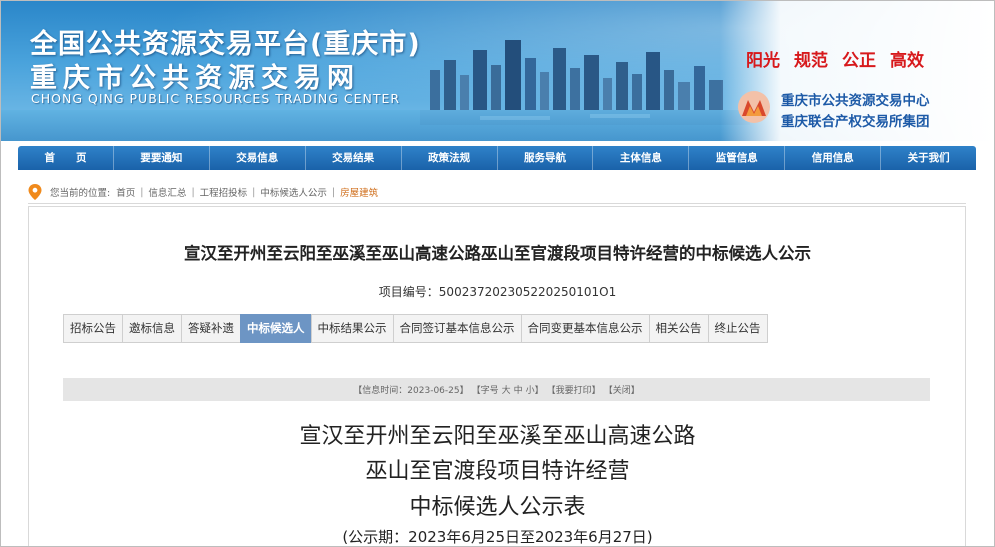  Describe the element at coordinates (359, 192) in the screenshot. I see `breadcrumb-building-construction: 房屋建筑` at that location.